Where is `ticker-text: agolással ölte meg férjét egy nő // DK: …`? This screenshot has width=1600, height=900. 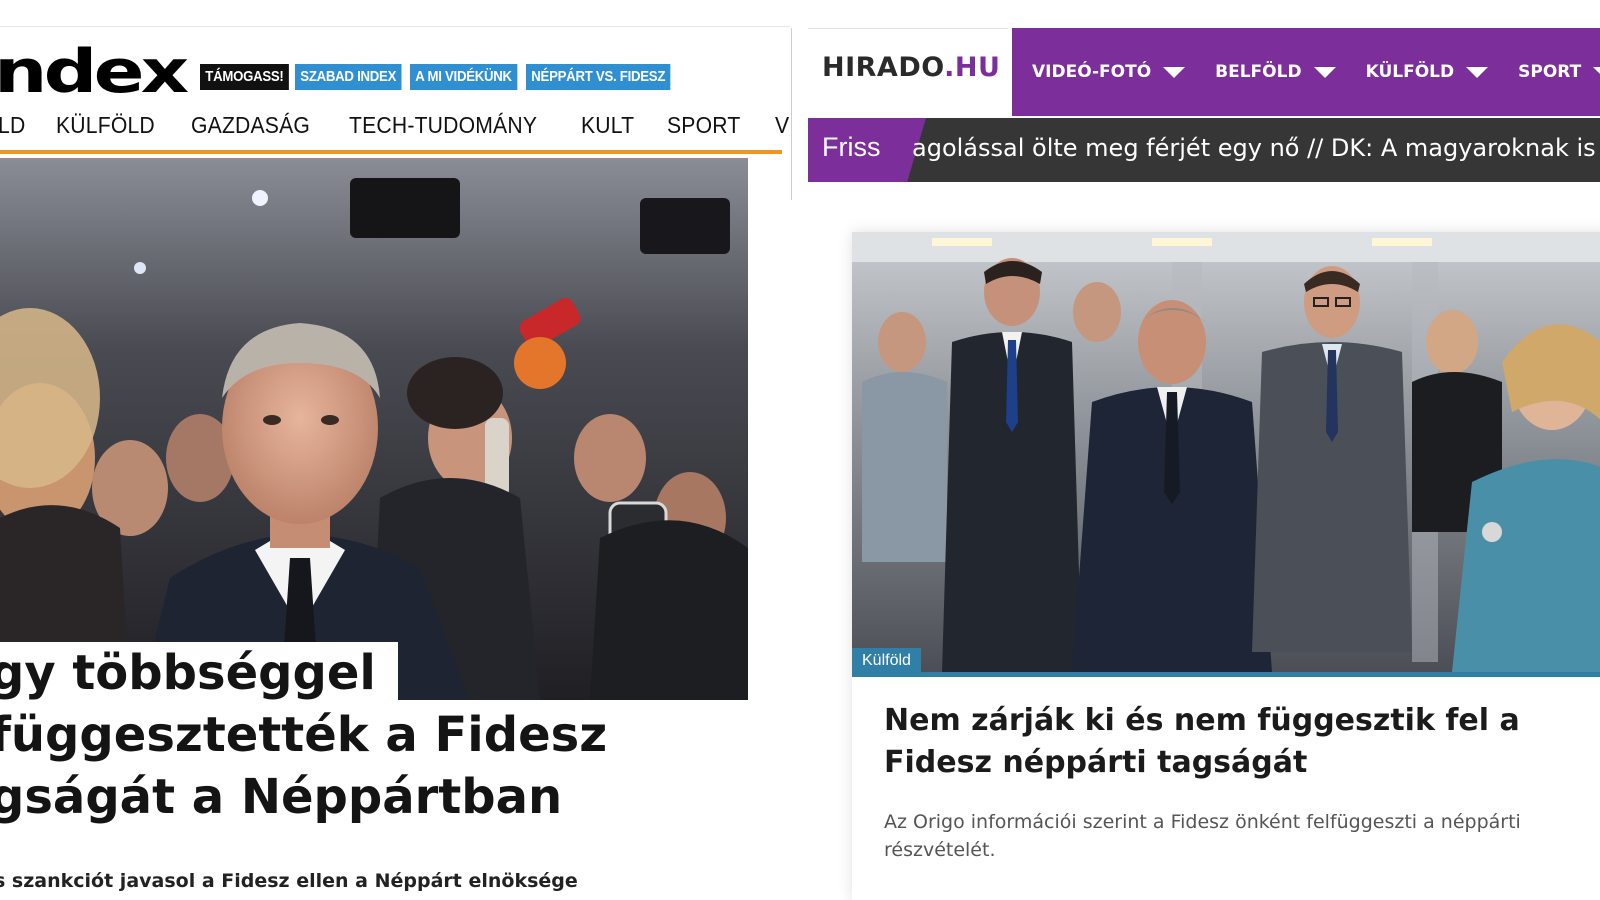 ticker-text: agolással ölte meg férjét egy nő // DK: … is located at coordinates (1254, 148).